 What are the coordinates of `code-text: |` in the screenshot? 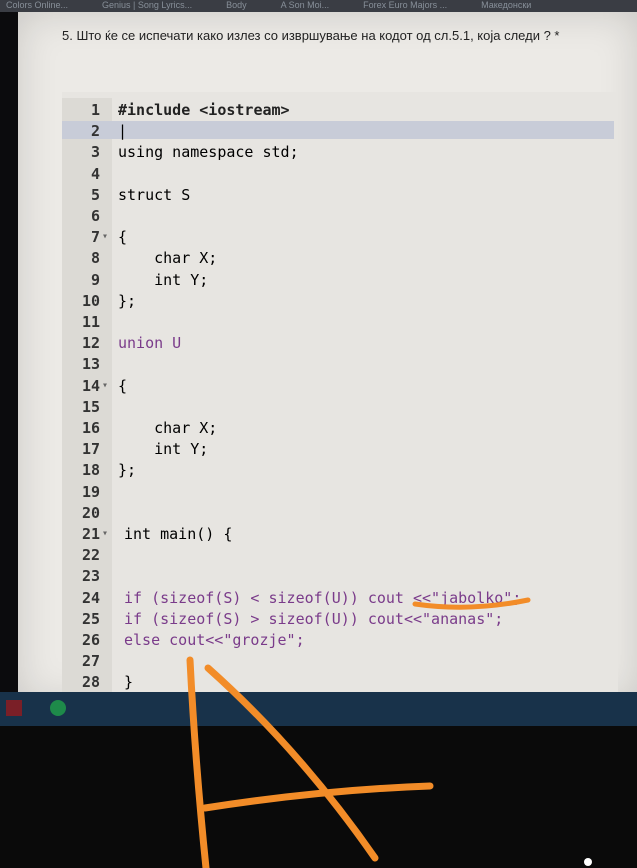 It's located at (123, 131).